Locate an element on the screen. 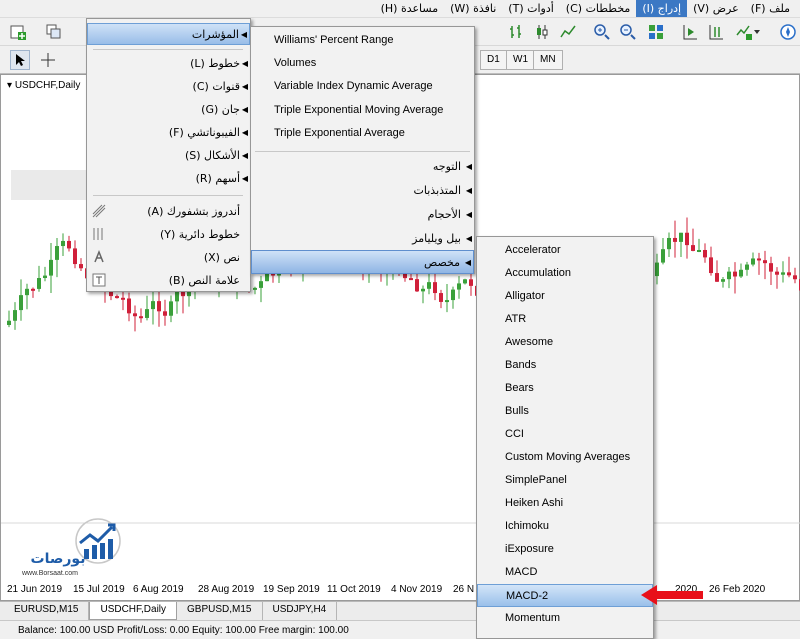  menu-item-channels: قنوات (C) ◀ is located at coordinates (168, 87).